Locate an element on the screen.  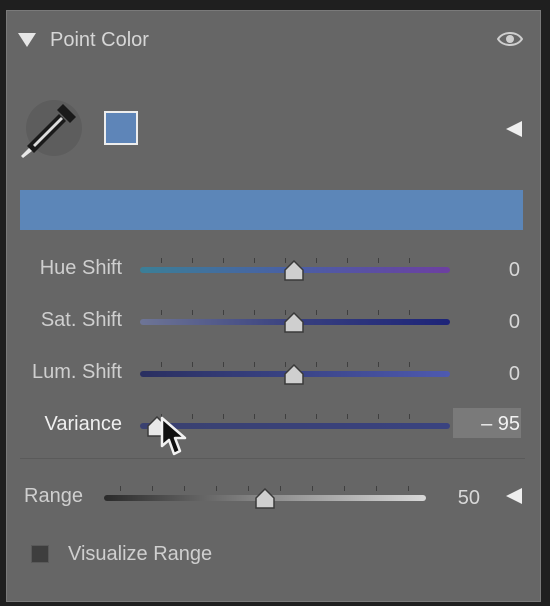
variance-label: Variance is located at coordinates (83, 424).